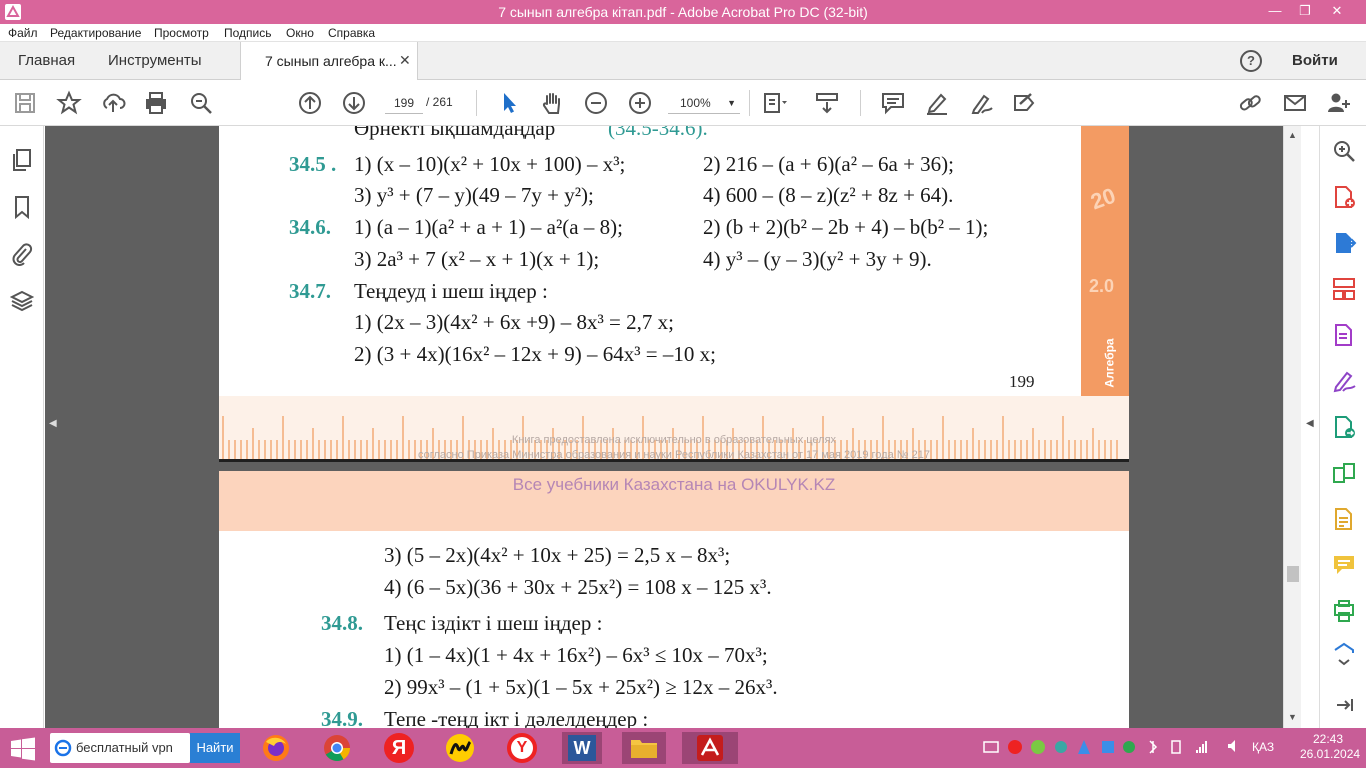 This screenshot has height=768, width=1366. What do you see at coordinates (1292, 427) in the screenshot?
I see `vertical-scrollbar: ▲ ▼` at bounding box center [1292, 427].